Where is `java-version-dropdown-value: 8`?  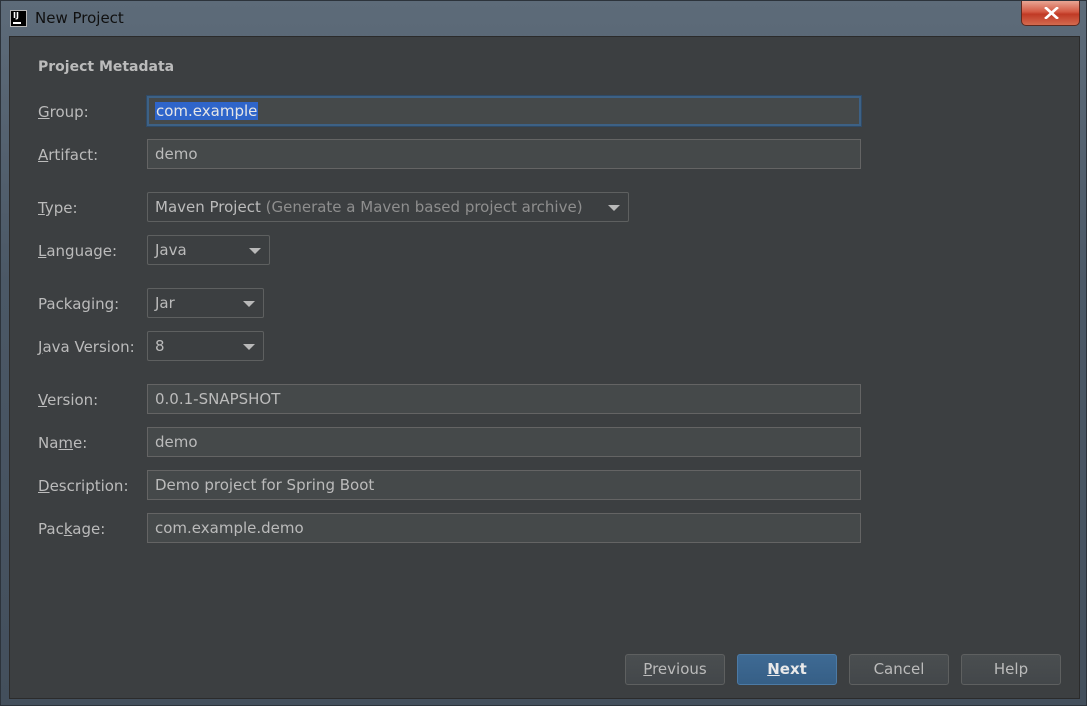
java-version-dropdown-value: 8 is located at coordinates (160, 346).